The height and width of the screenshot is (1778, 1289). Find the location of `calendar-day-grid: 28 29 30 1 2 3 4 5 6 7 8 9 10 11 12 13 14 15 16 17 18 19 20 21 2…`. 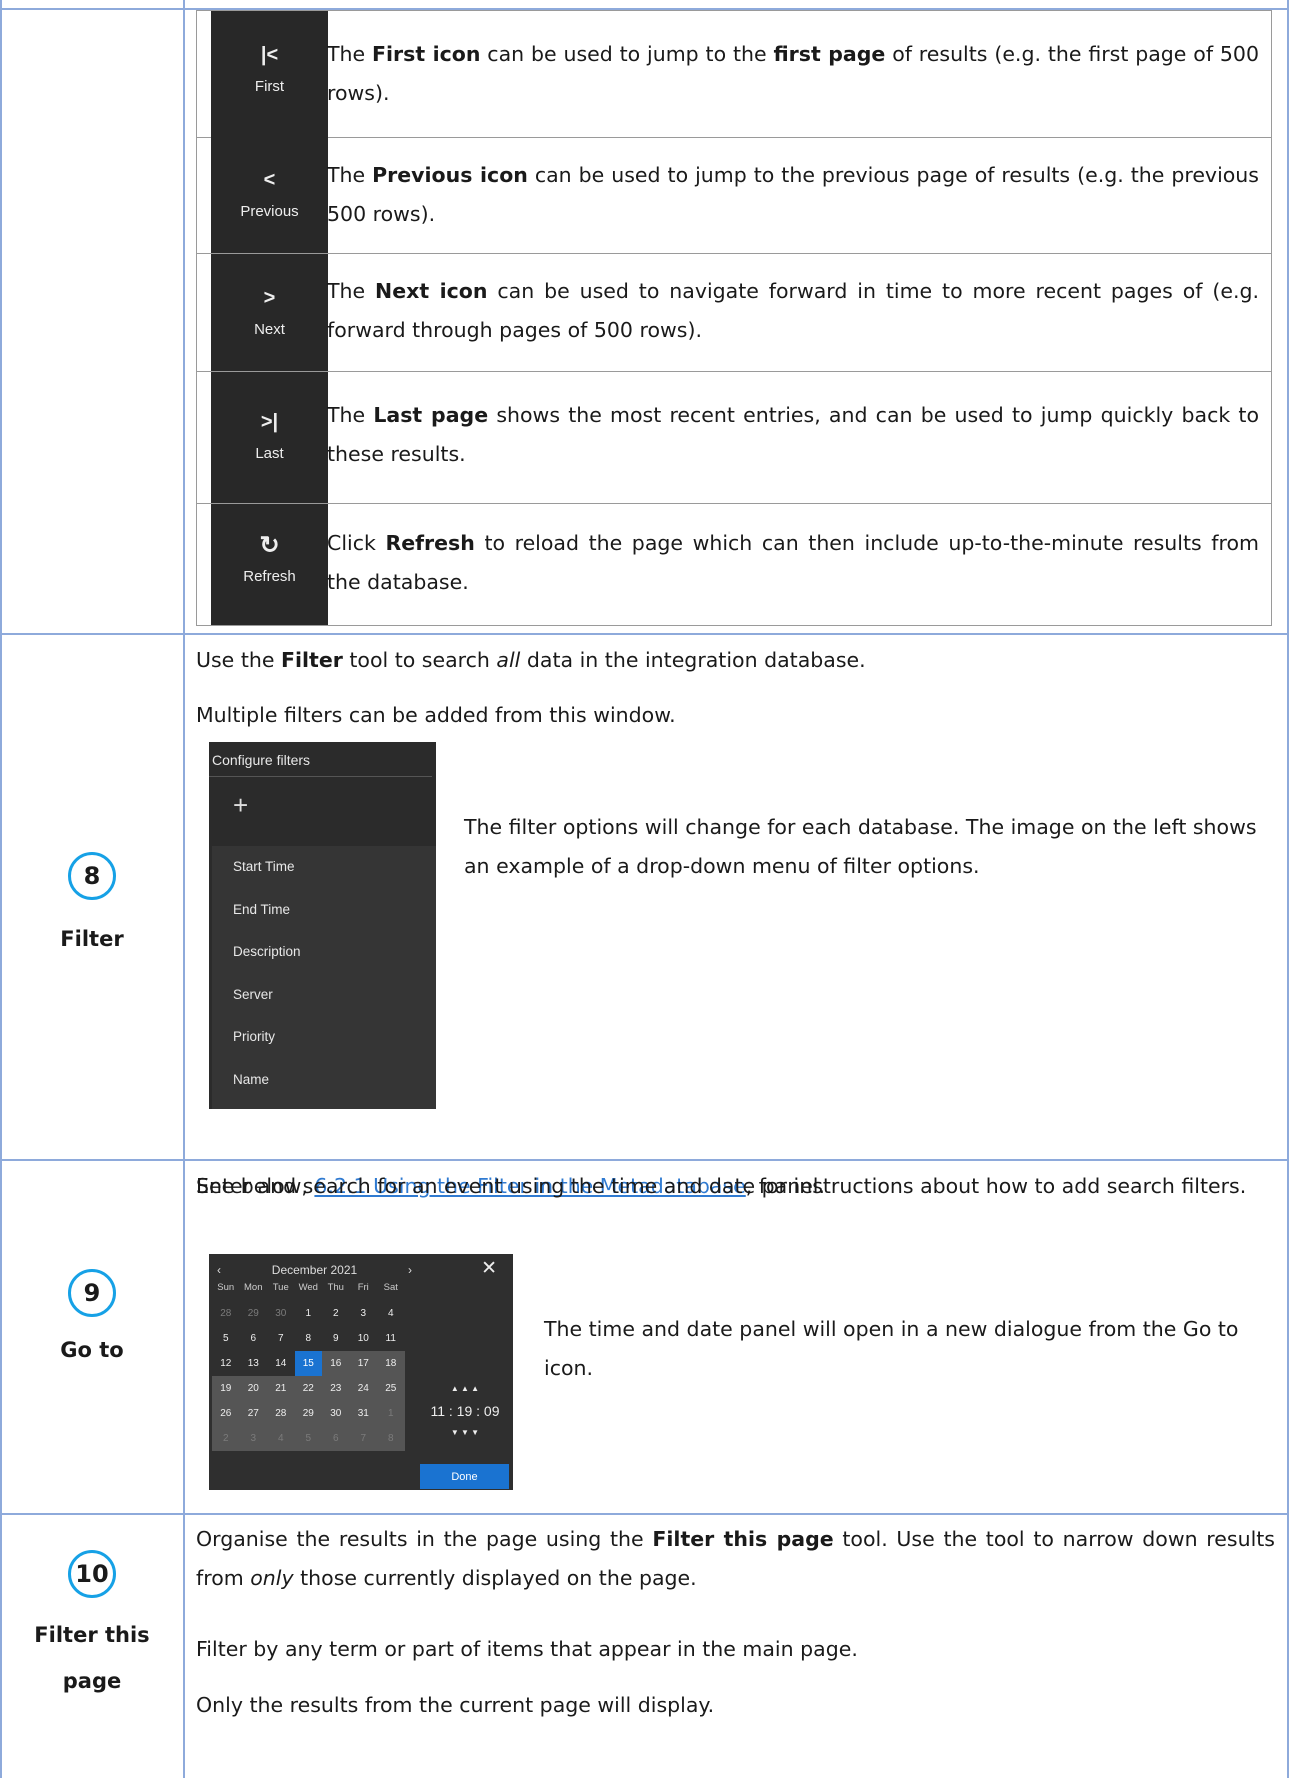

calendar-day-grid: 28 29 30 1 2 3 4 5 6 7 8 9 10 11 12 13 14 15 16 17 18 19 20 21 2… is located at coordinates (308, 1376).